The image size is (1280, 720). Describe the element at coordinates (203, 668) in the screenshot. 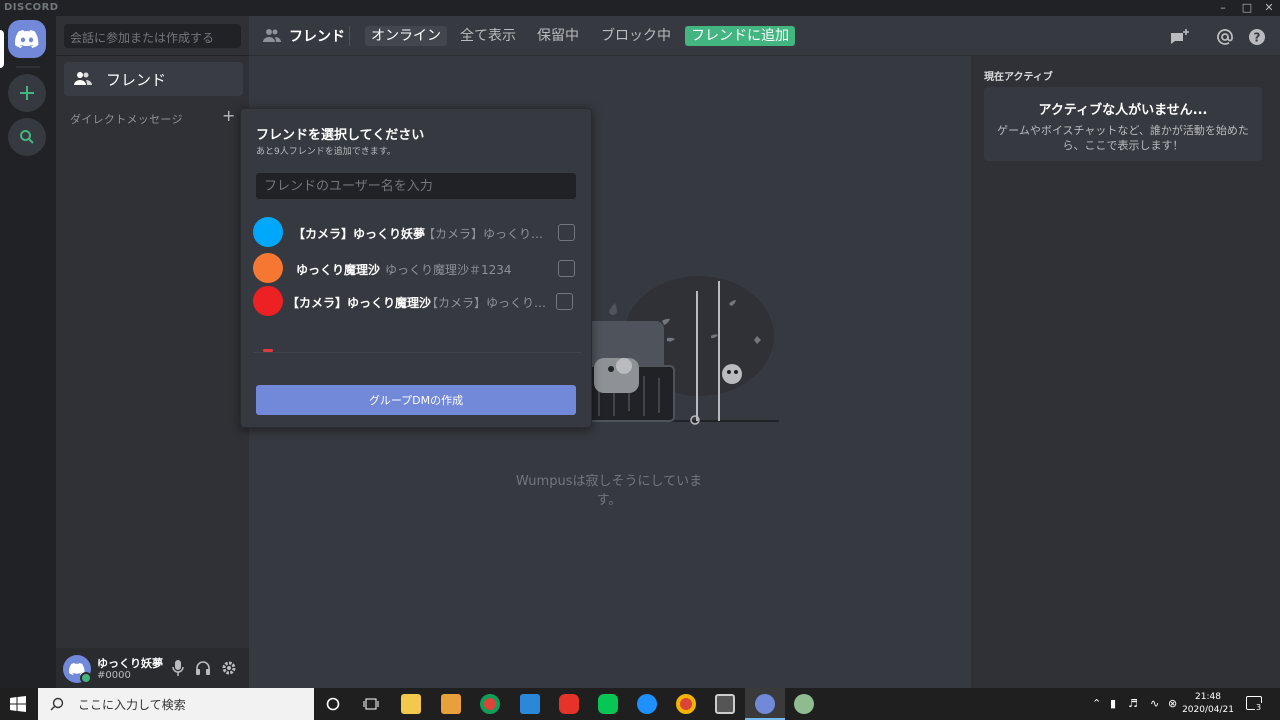

I see `headphones-icon` at that location.